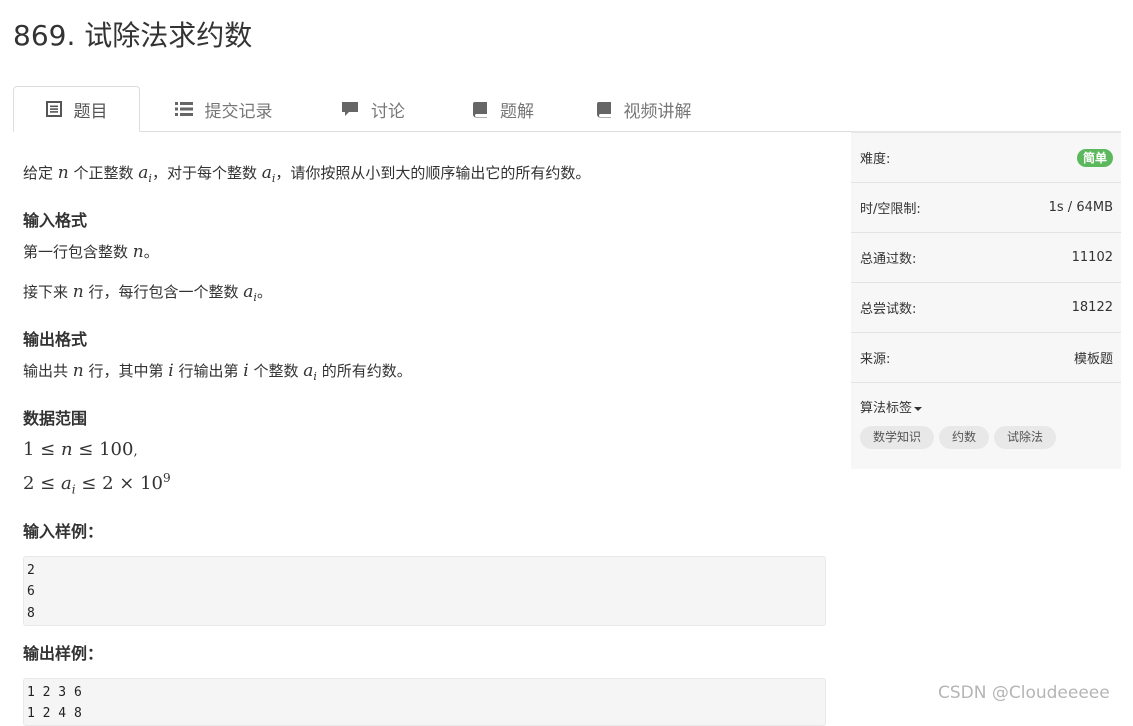 Image resolution: width=1133 pixels, height=726 pixels. I want to click on tab-video: 视频讲解, so click(643, 109).